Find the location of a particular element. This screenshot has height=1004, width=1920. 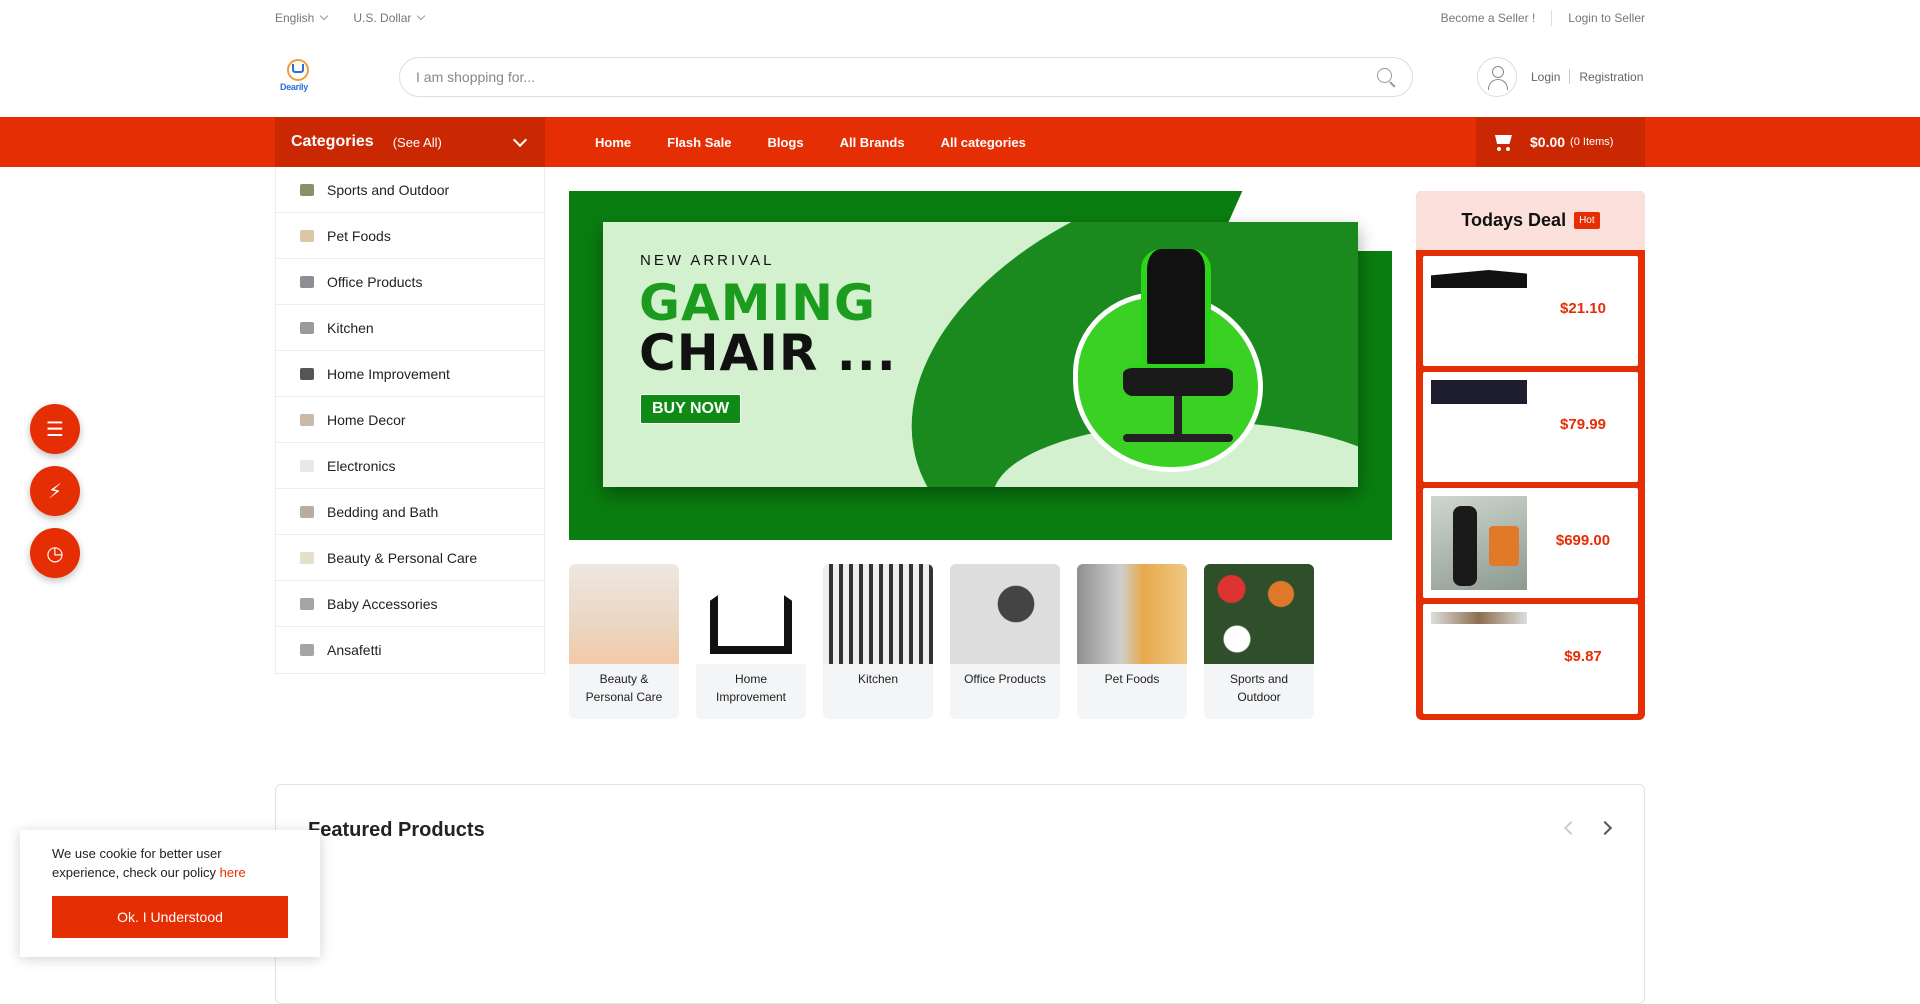

nav-home: Home is located at coordinates (613, 142).